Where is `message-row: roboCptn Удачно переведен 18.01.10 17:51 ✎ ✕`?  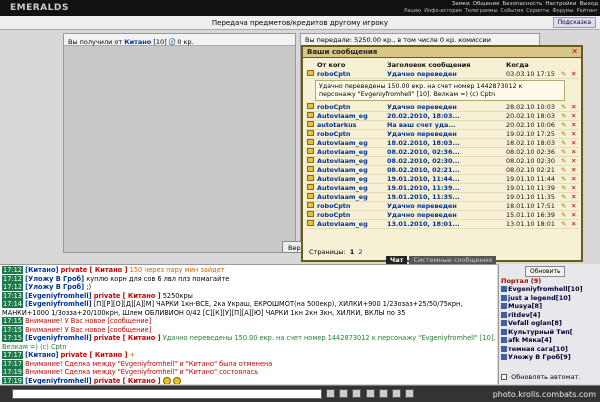 message-row: roboCptn Удачно переведен 18.01.10 17:51 ✎ ✕ is located at coordinates (442, 206).